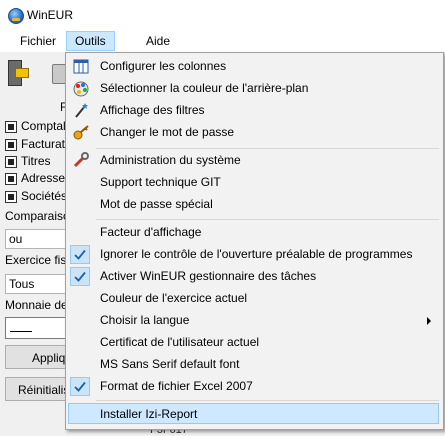  Describe the element at coordinates (81, 88) in the screenshot. I see `color-palette-icon` at that location.